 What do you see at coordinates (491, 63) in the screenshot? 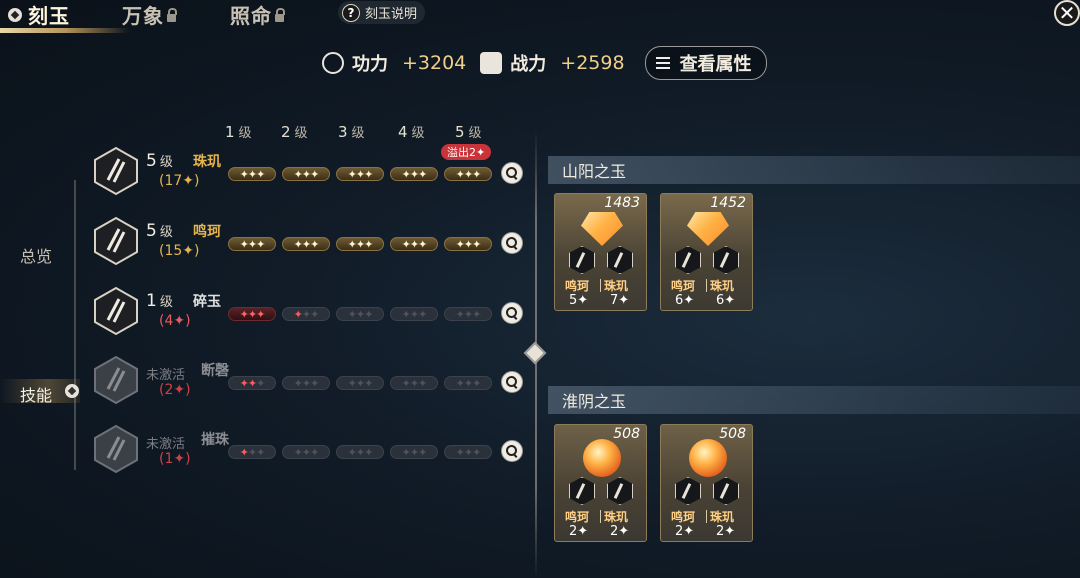
I see `zhanli-icon` at bounding box center [491, 63].